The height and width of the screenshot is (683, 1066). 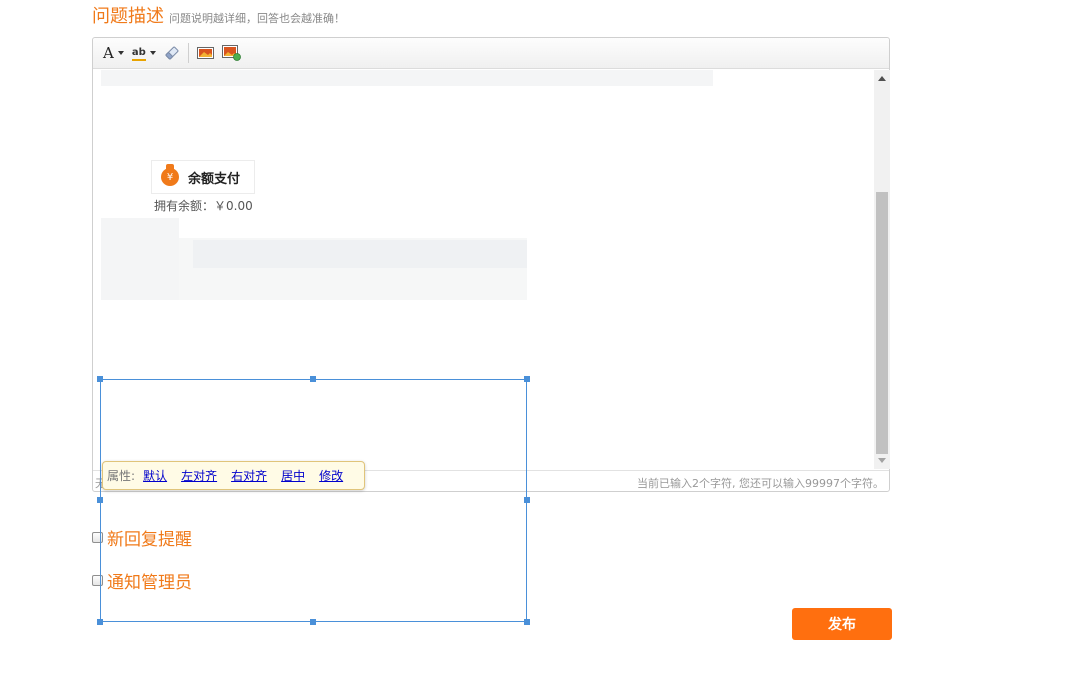 What do you see at coordinates (199, 475) in the screenshot?
I see `align-left-link: 左对齐` at bounding box center [199, 475].